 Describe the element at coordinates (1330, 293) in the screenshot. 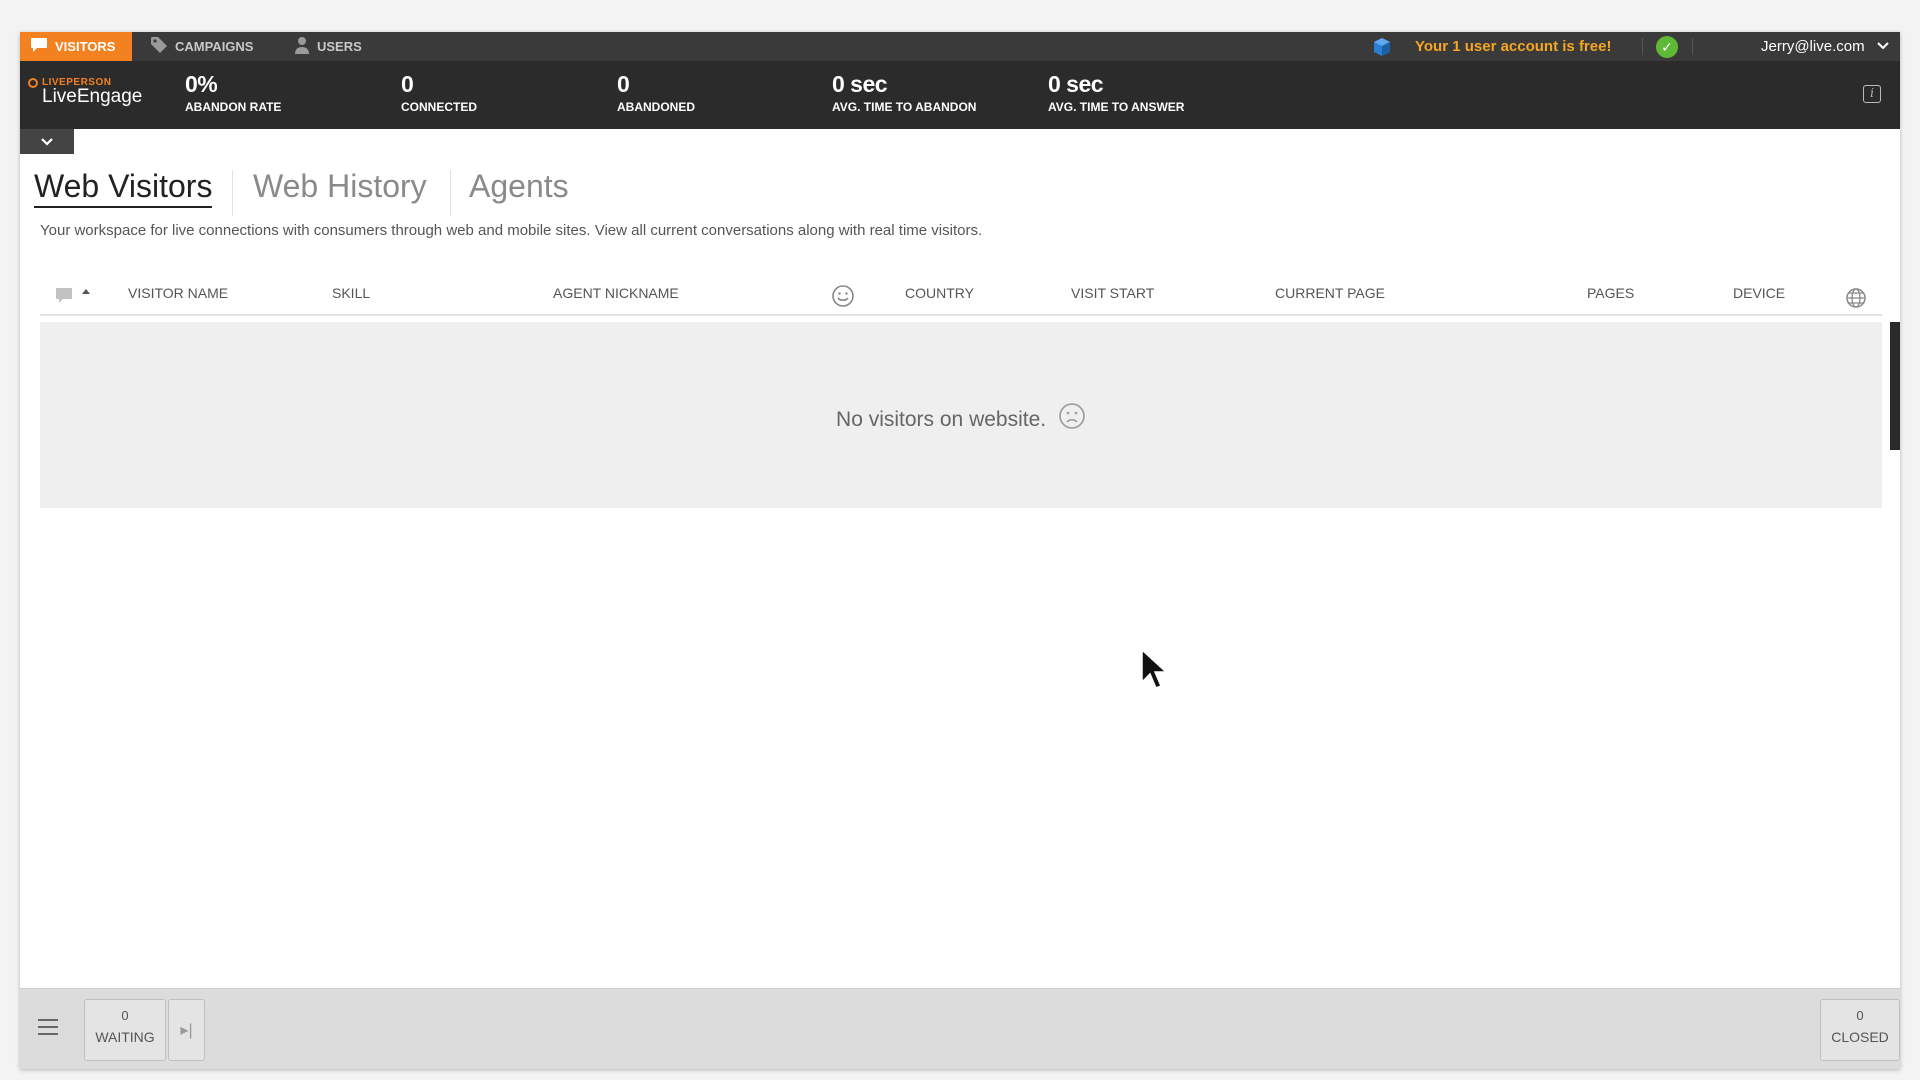

I see `col-current-page: Current Page` at that location.